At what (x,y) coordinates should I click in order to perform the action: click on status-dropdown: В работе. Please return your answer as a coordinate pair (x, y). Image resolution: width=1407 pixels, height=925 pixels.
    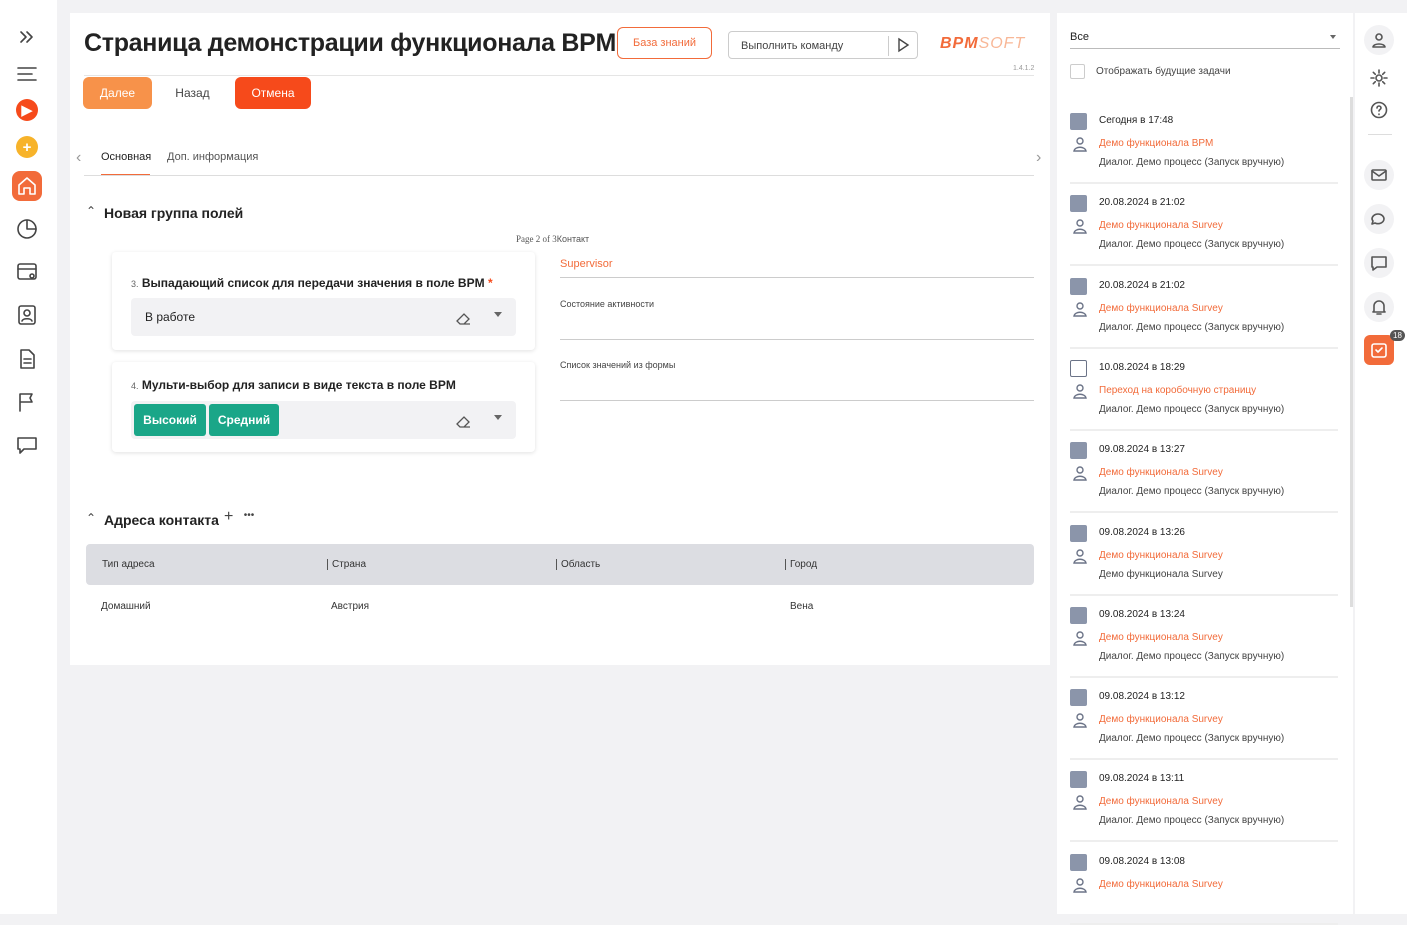
    Looking at the image, I should click on (323, 317).